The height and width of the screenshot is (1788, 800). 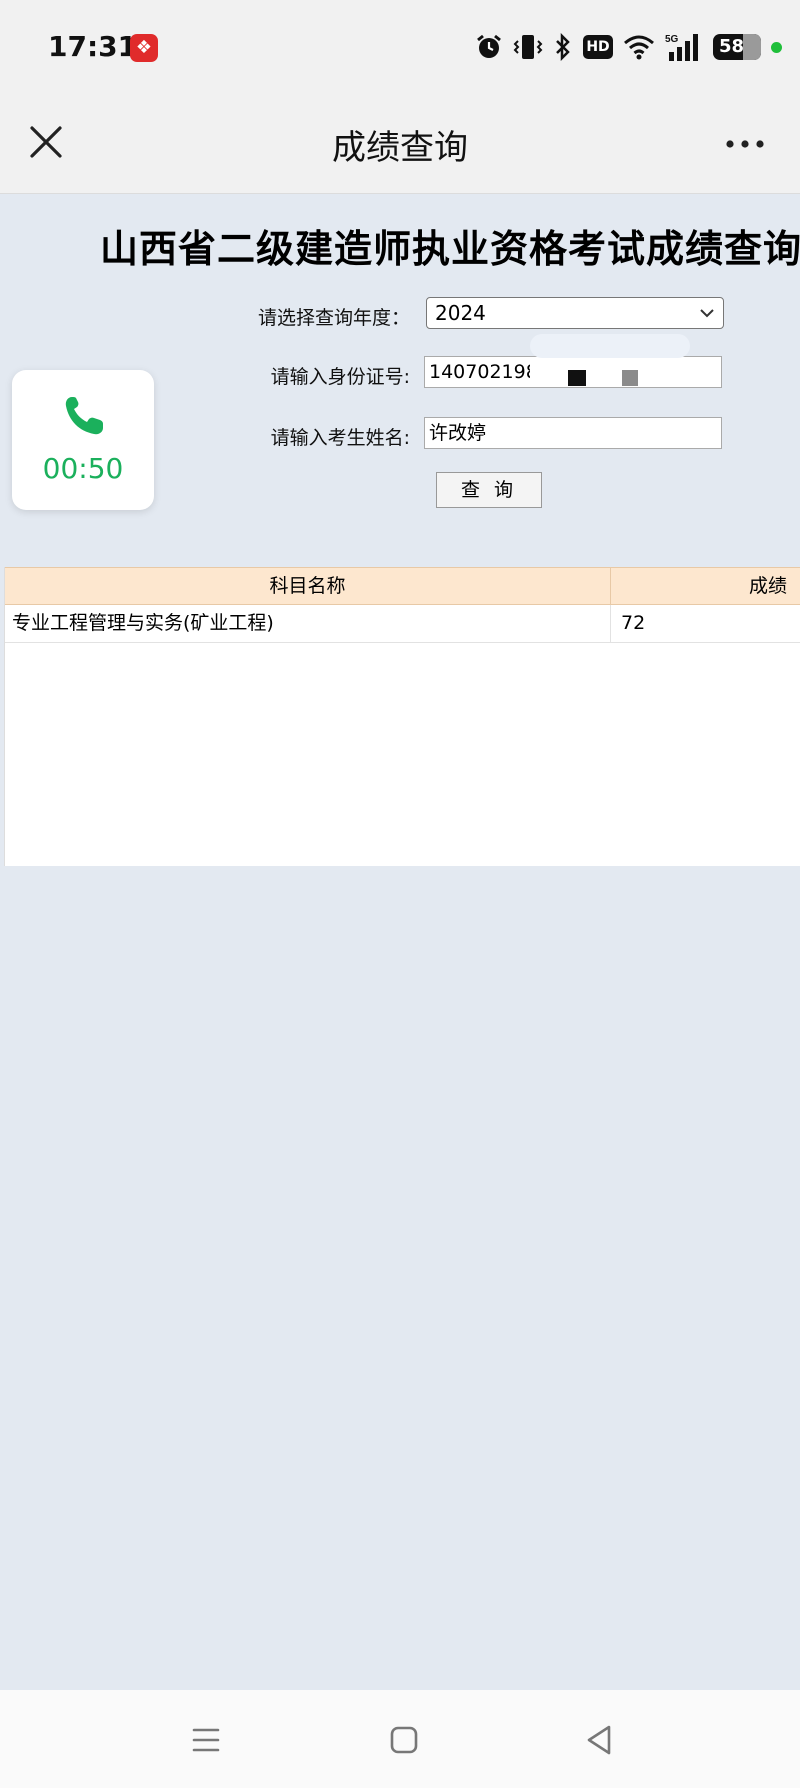 I want to click on call-duration: 00:50, so click(x=83, y=468).